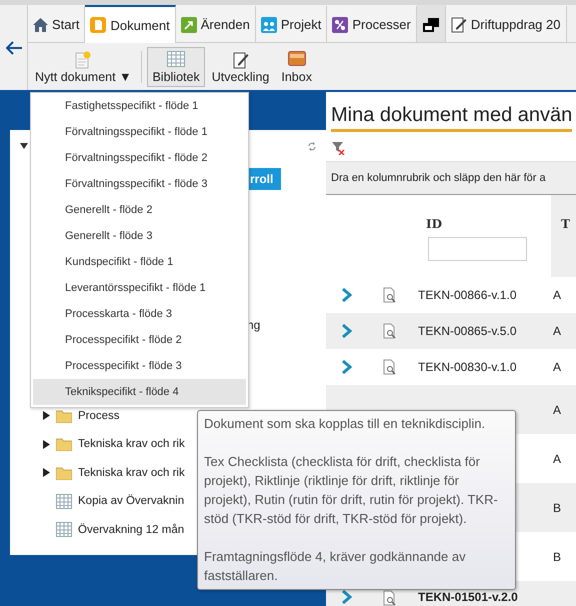 Image resolution: width=576 pixels, height=606 pixels. What do you see at coordinates (477, 249) in the screenshot?
I see `filter-input` at bounding box center [477, 249].